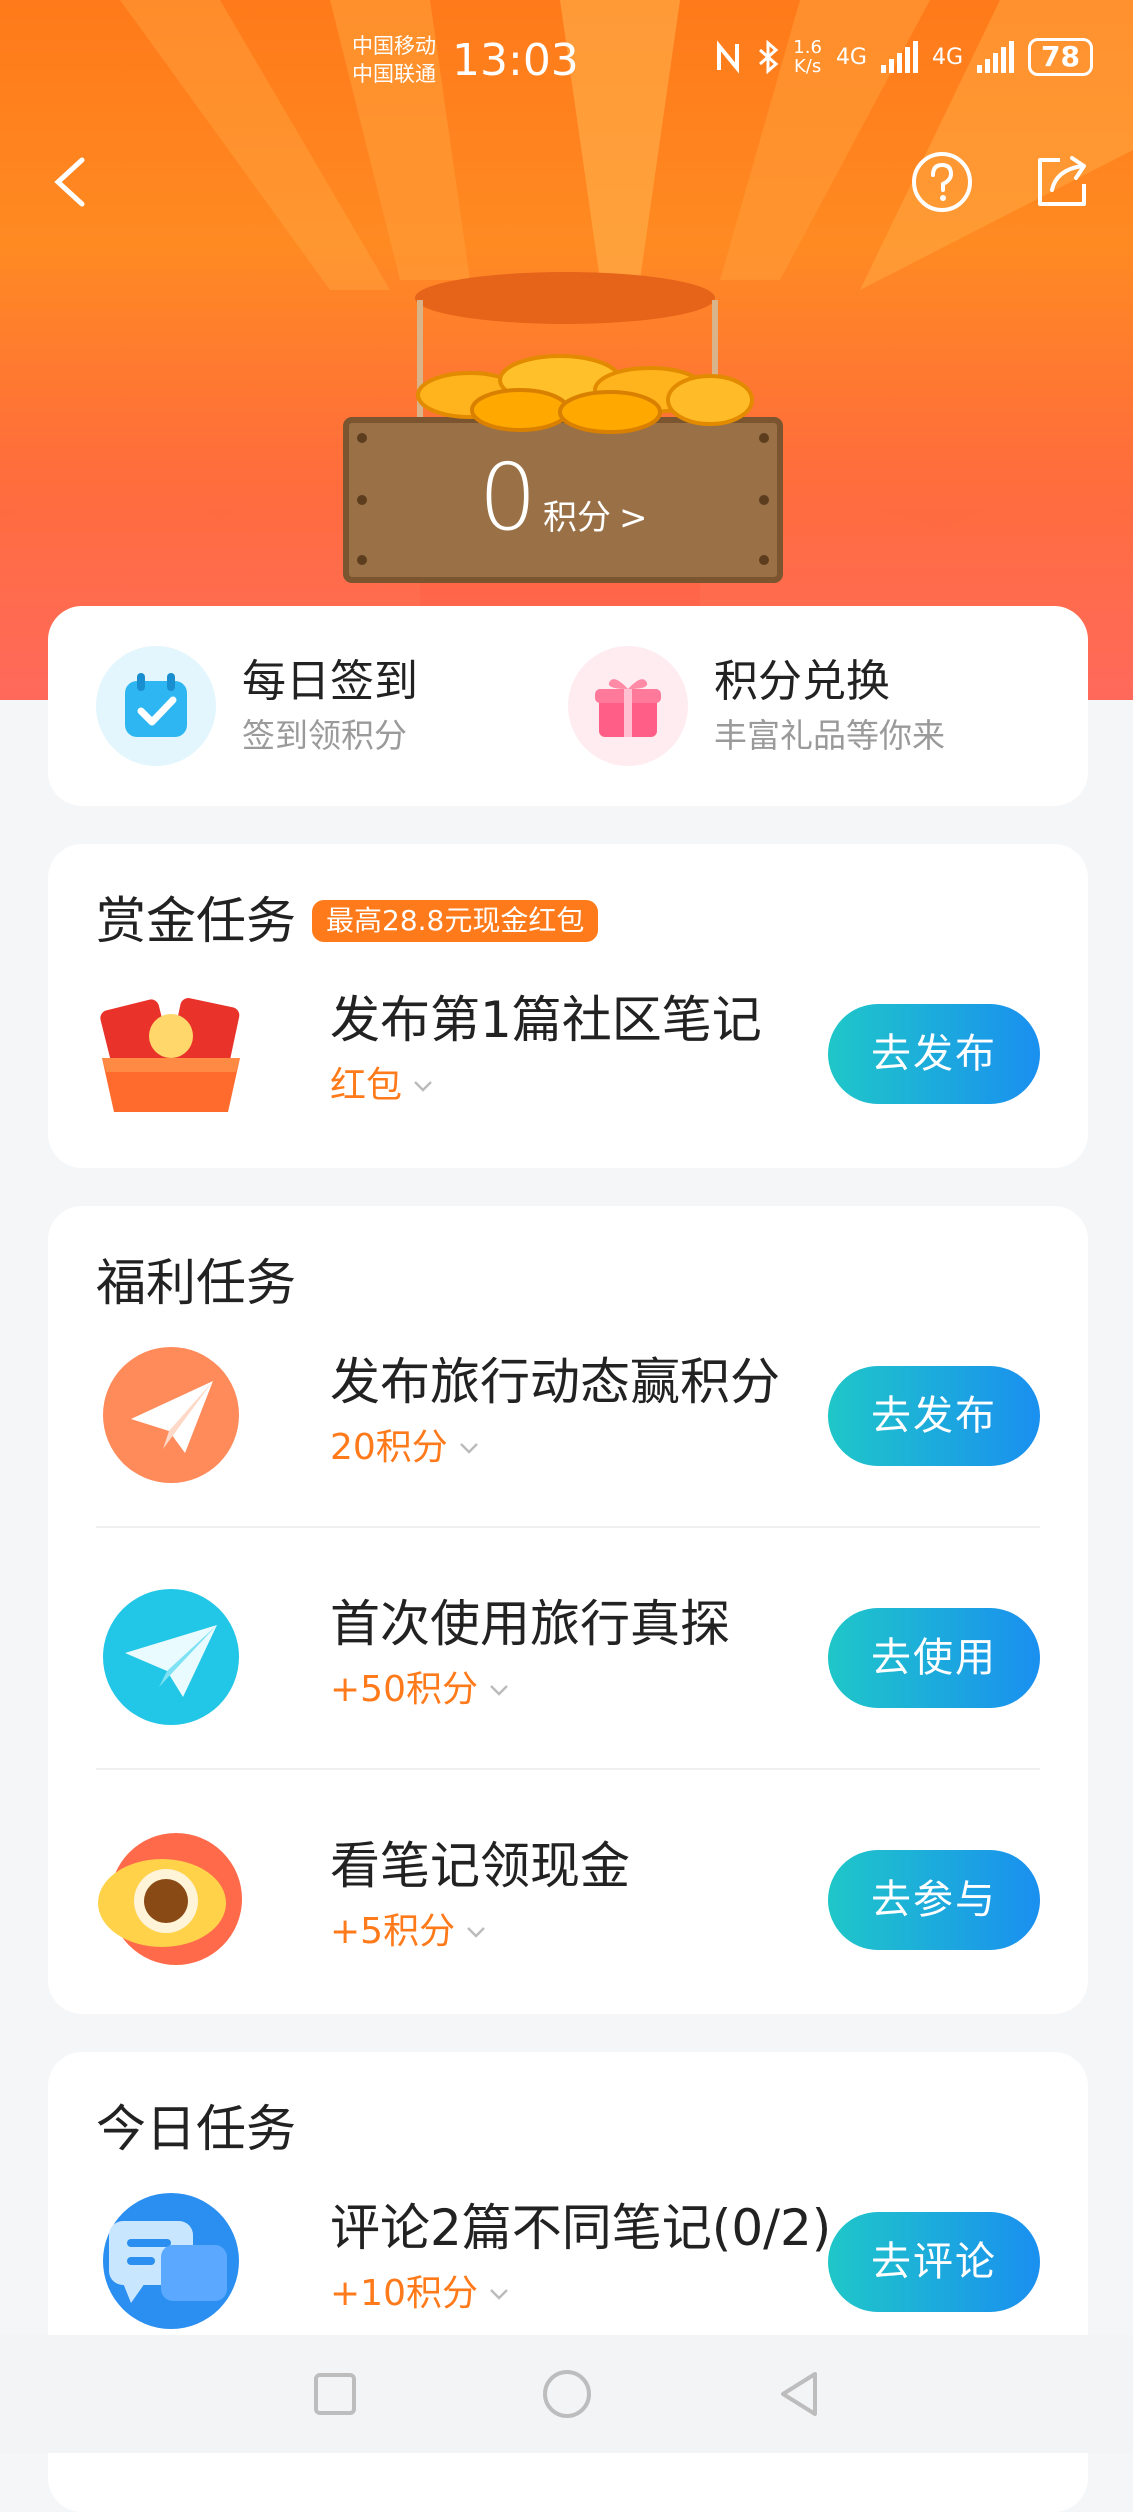 The width and height of the screenshot is (1133, 2512). I want to click on points-value: 0, so click(508, 497).